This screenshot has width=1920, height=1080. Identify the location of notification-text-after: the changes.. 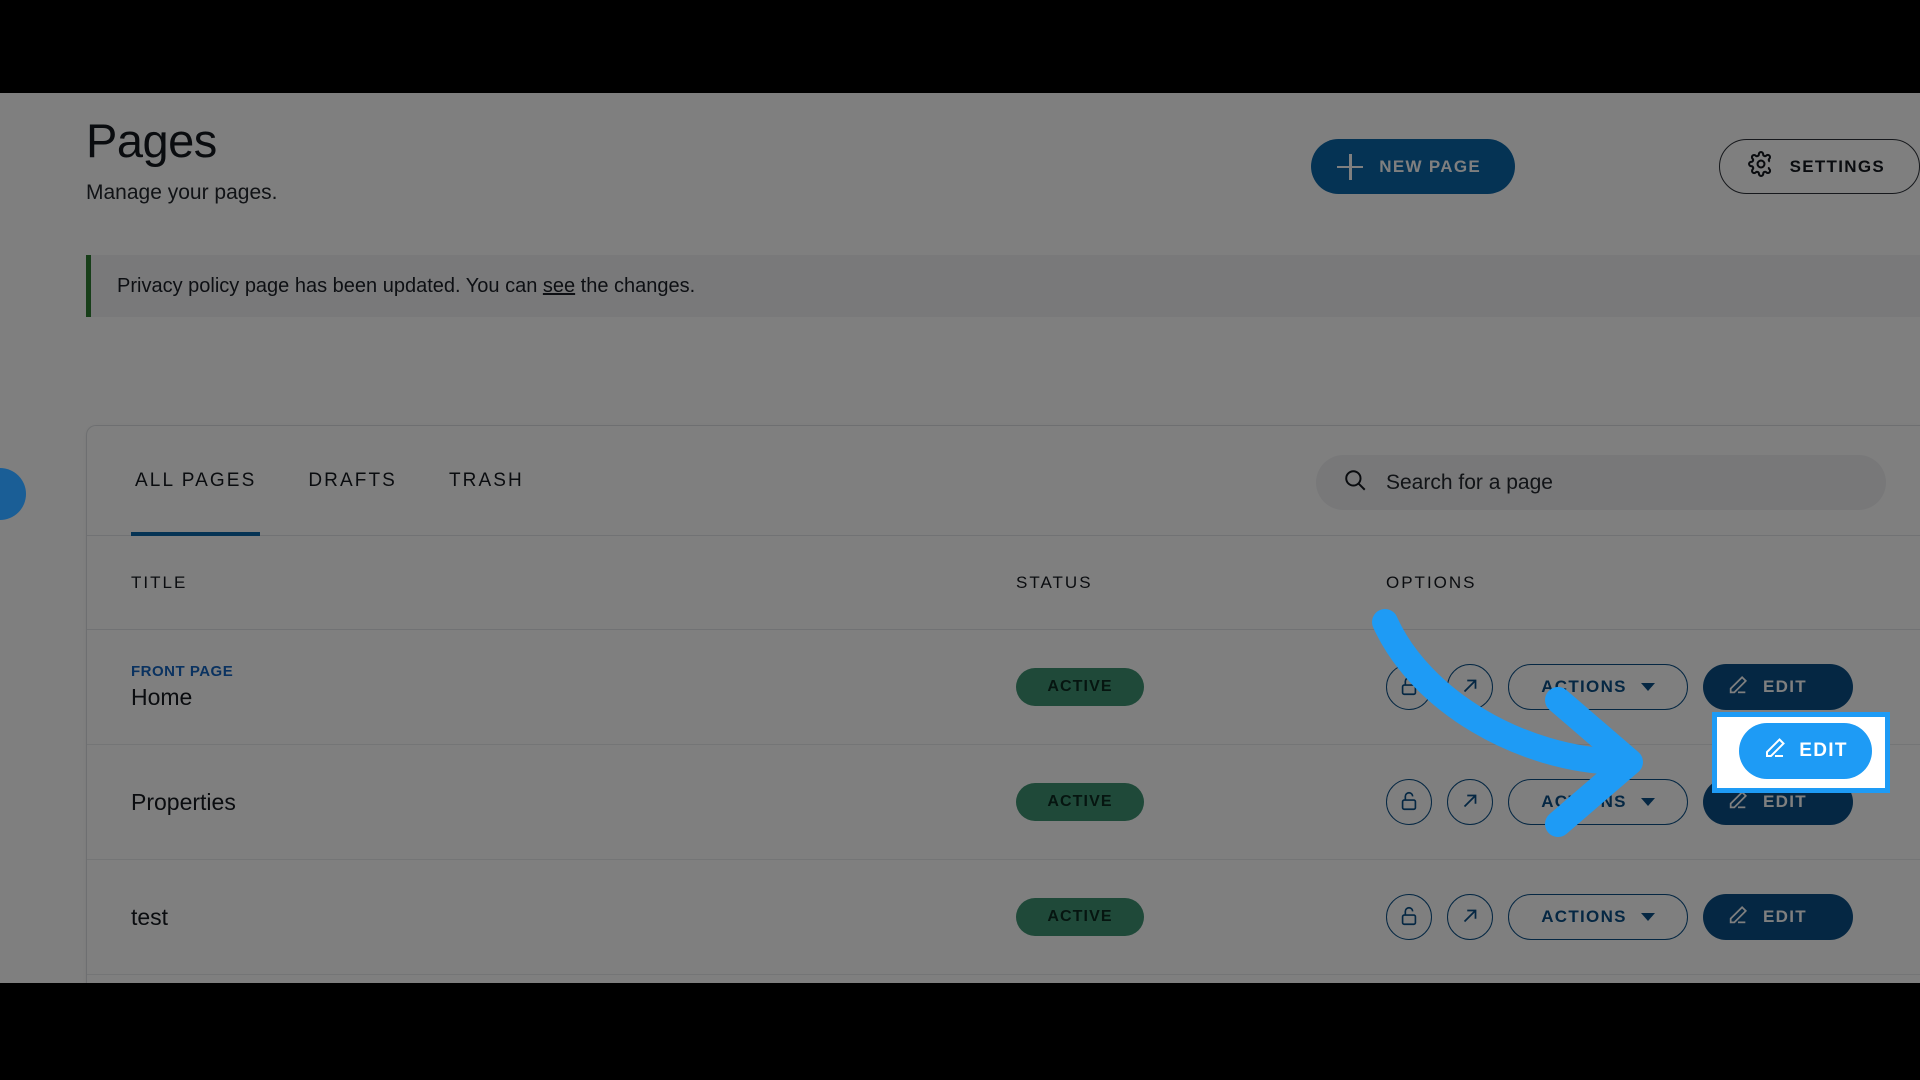
(635, 285).